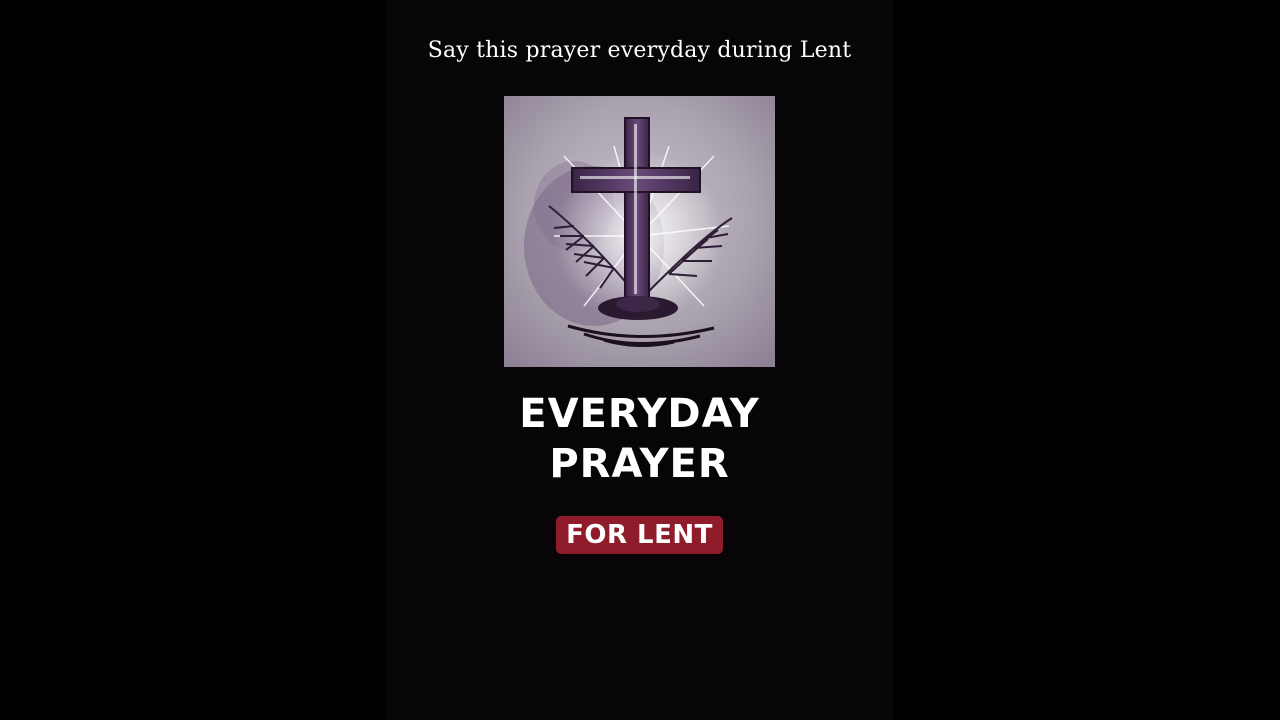 This screenshot has width=1280, height=720. I want to click on title-line-2: PRAYER, so click(639, 464).